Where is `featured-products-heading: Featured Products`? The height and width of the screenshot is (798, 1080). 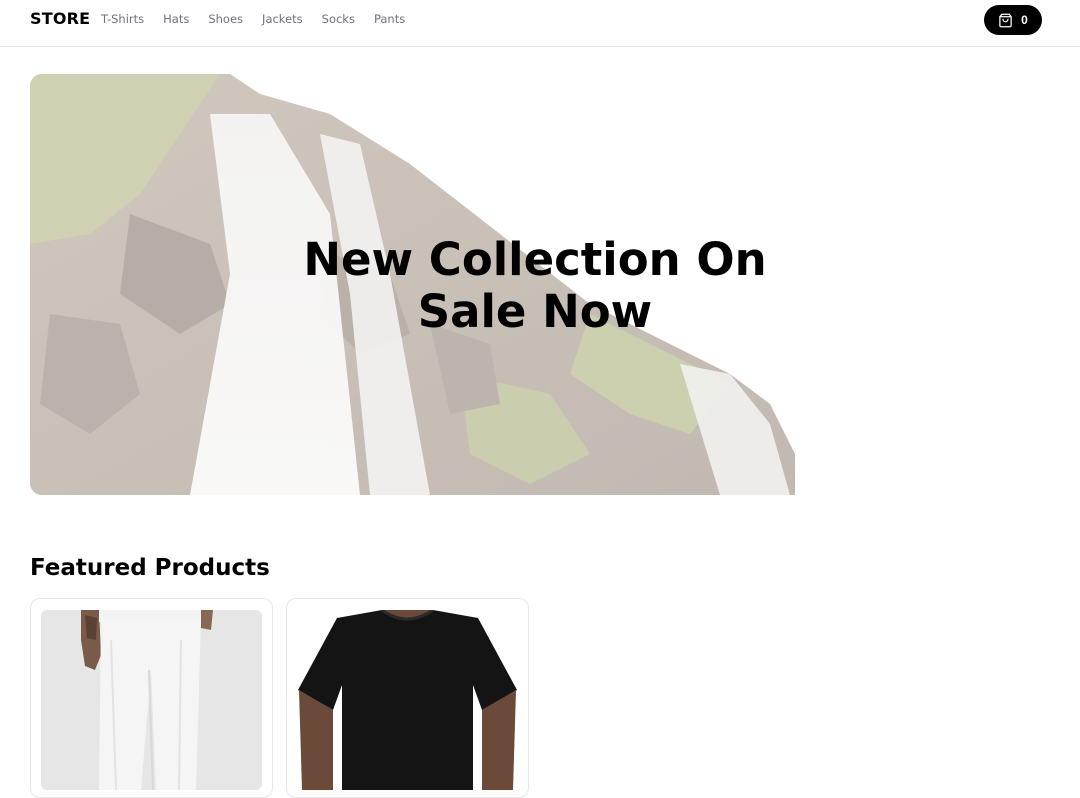 featured-products-heading: Featured Products is located at coordinates (150, 568).